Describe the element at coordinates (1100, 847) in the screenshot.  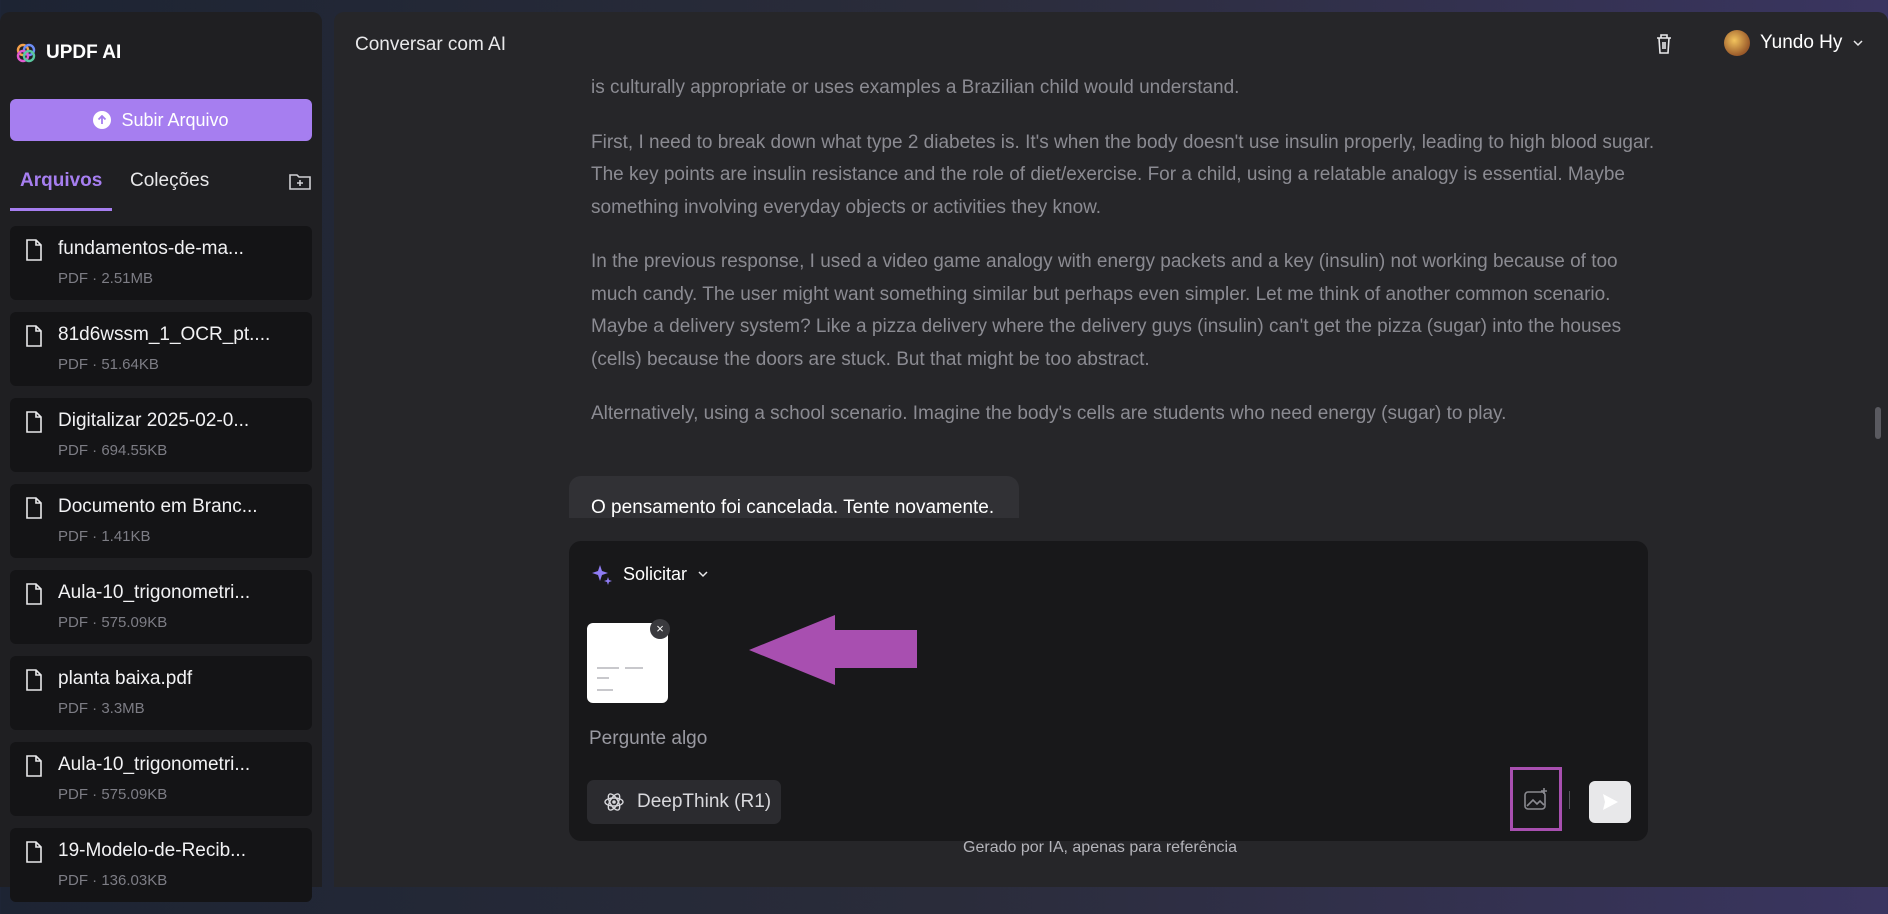
I see `ai-disclaimer-text: Gerado por IA, apenas para referência` at that location.